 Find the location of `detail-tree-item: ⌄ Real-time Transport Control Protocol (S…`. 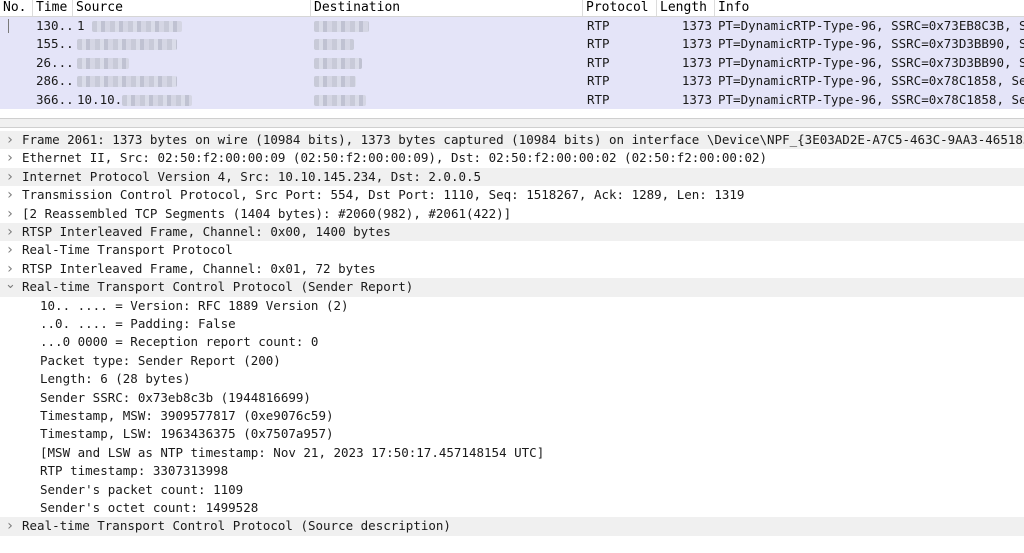

detail-tree-item: ⌄ Real-time Transport Control Protocol (S… is located at coordinates (512, 287).